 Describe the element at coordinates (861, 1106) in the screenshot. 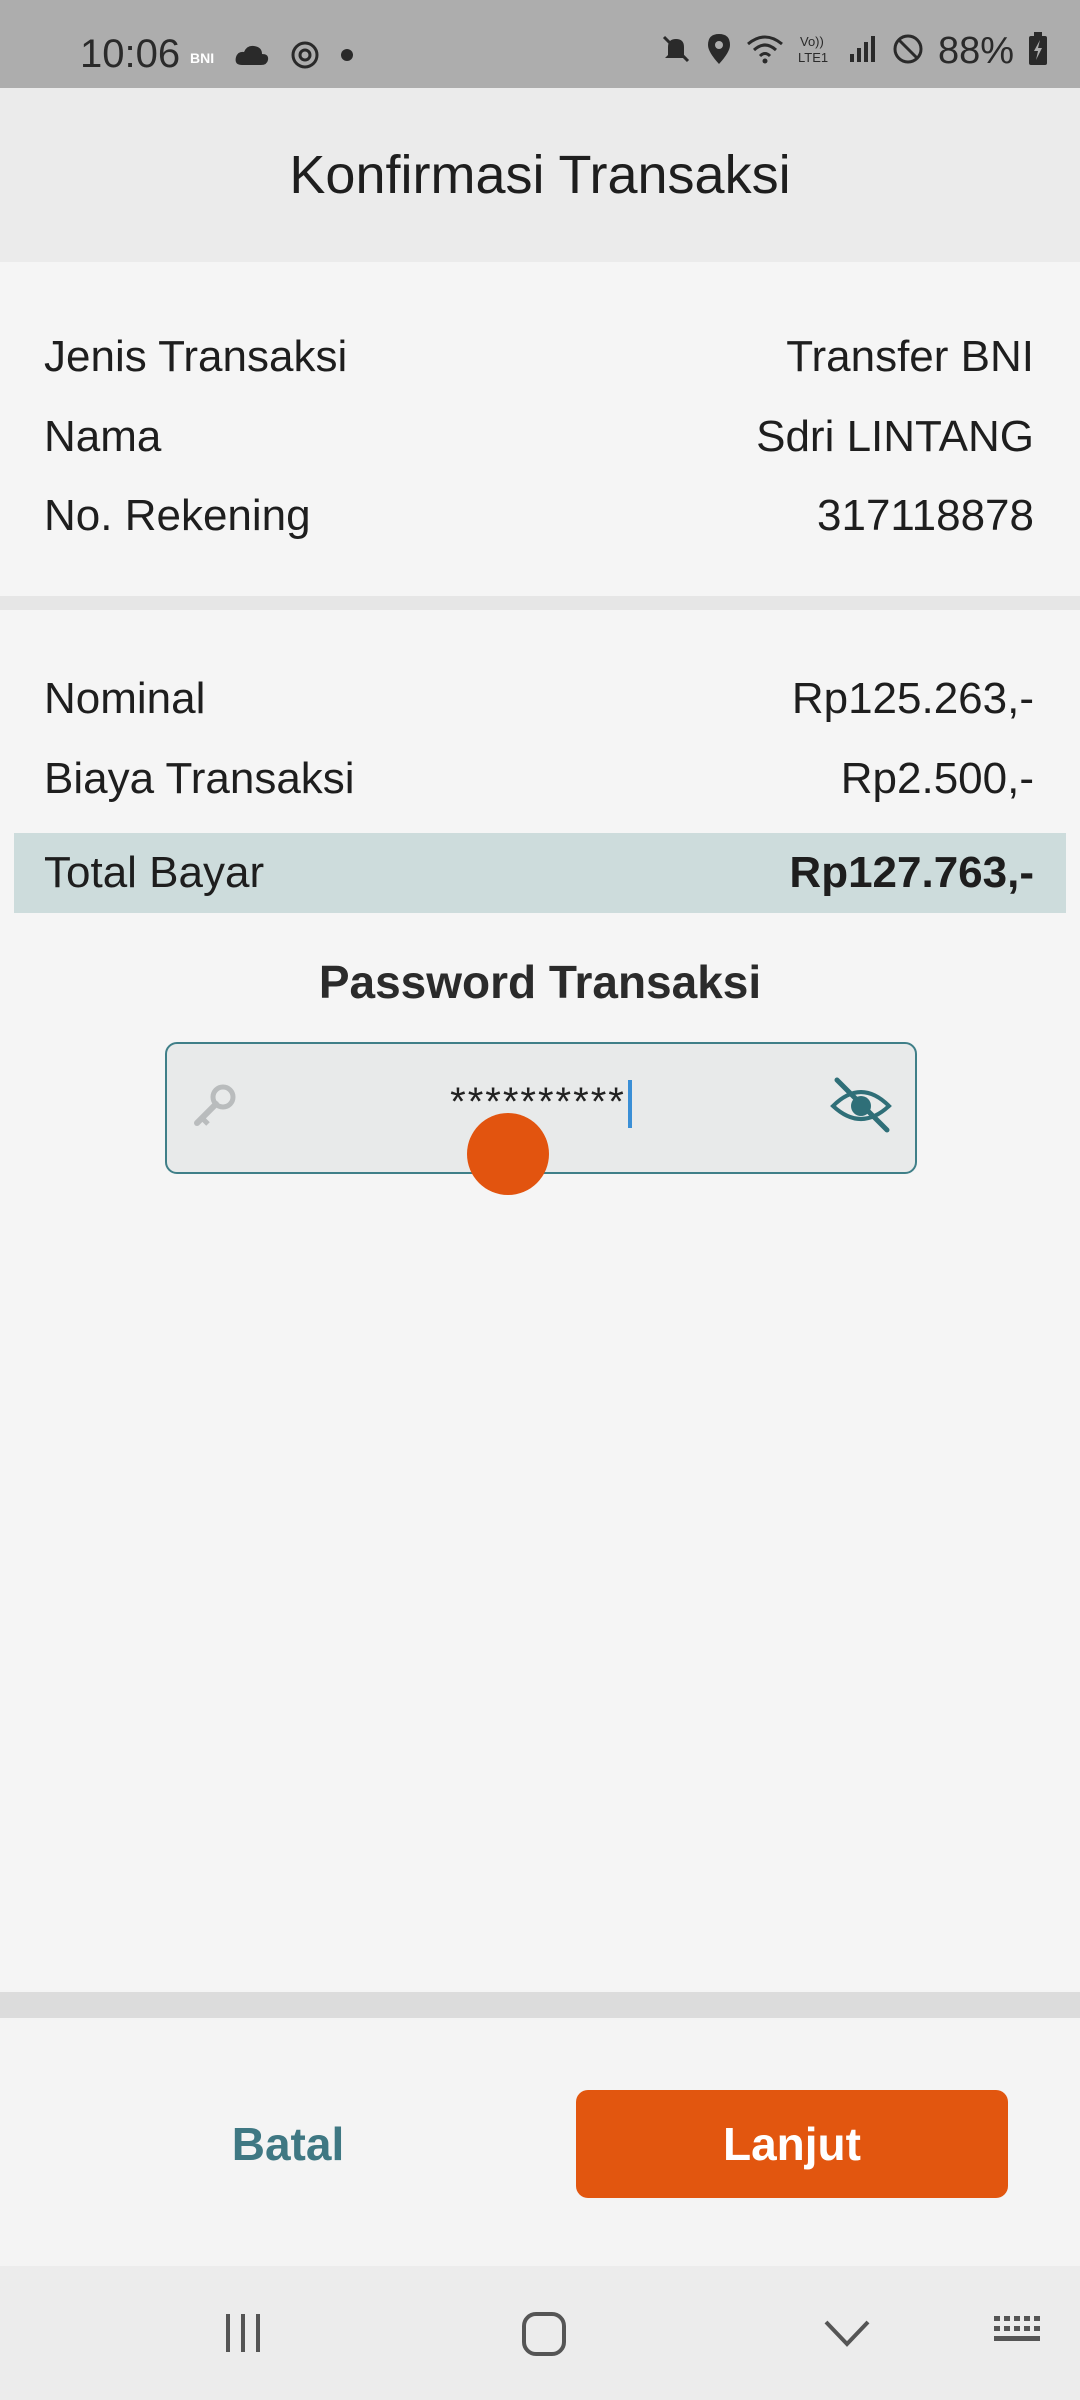

I see `eye-slash-icon` at that location.